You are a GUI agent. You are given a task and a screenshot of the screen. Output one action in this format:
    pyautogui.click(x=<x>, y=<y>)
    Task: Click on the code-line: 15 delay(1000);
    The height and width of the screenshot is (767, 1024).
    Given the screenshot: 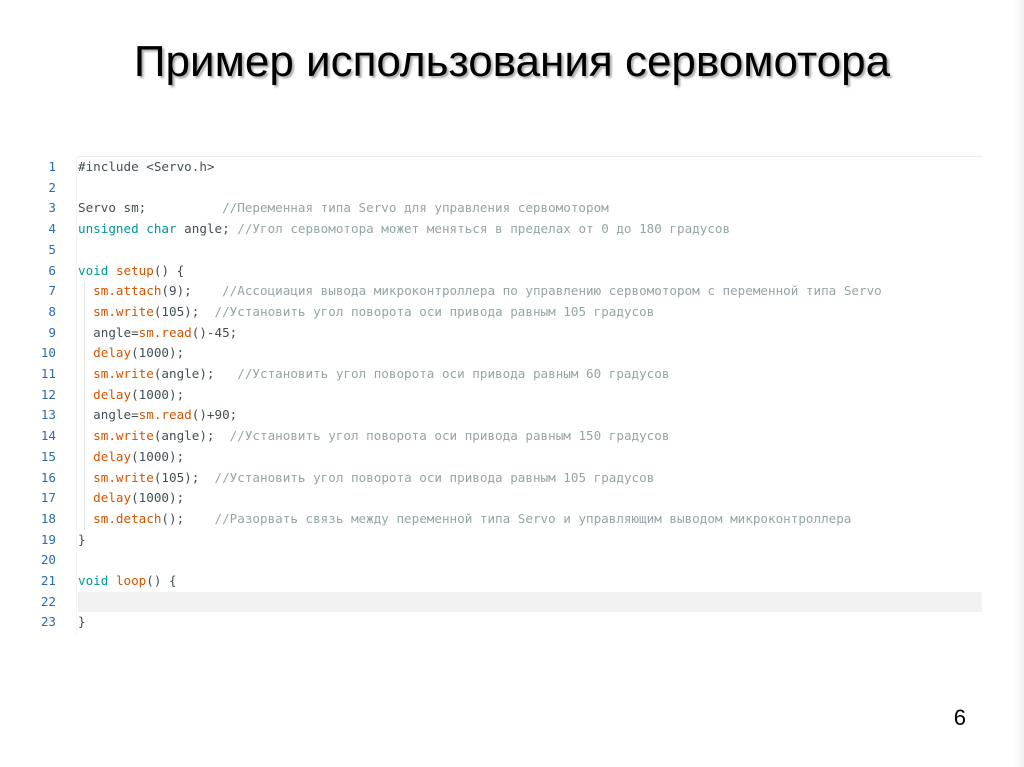 What is the action you would take?
    pyautogui.click(x=505, y=457)
    